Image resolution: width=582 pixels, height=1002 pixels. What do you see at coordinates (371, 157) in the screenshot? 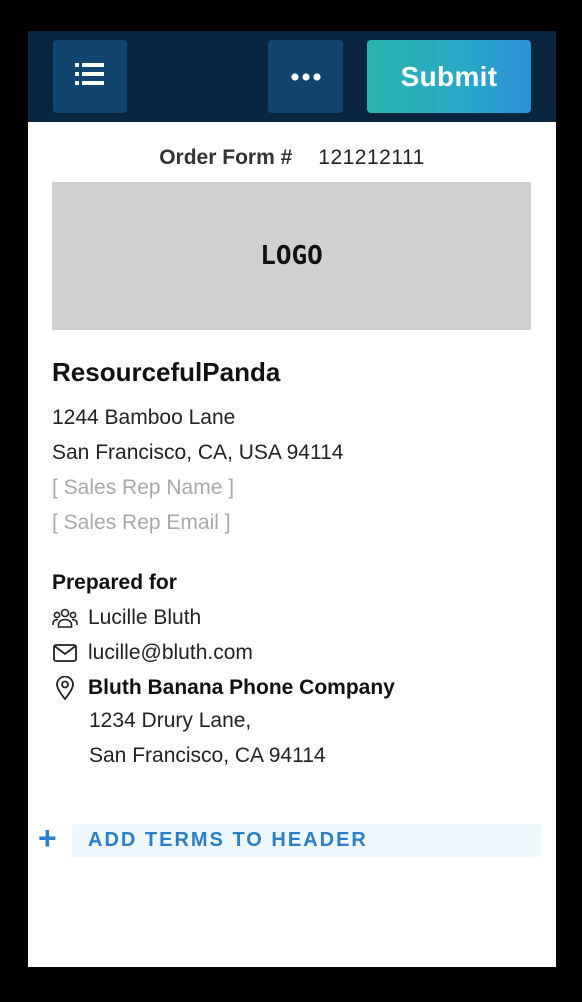
I see `order-form-number: 121212111` at bounding box center [371, 157].